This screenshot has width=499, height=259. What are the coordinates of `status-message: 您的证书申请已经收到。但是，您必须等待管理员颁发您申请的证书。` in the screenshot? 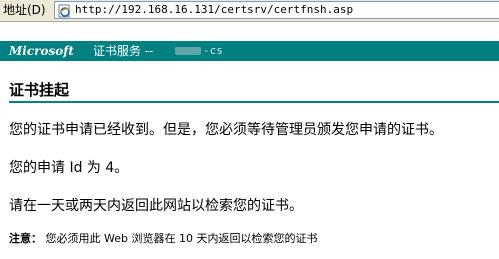 It's located at (226, 130).